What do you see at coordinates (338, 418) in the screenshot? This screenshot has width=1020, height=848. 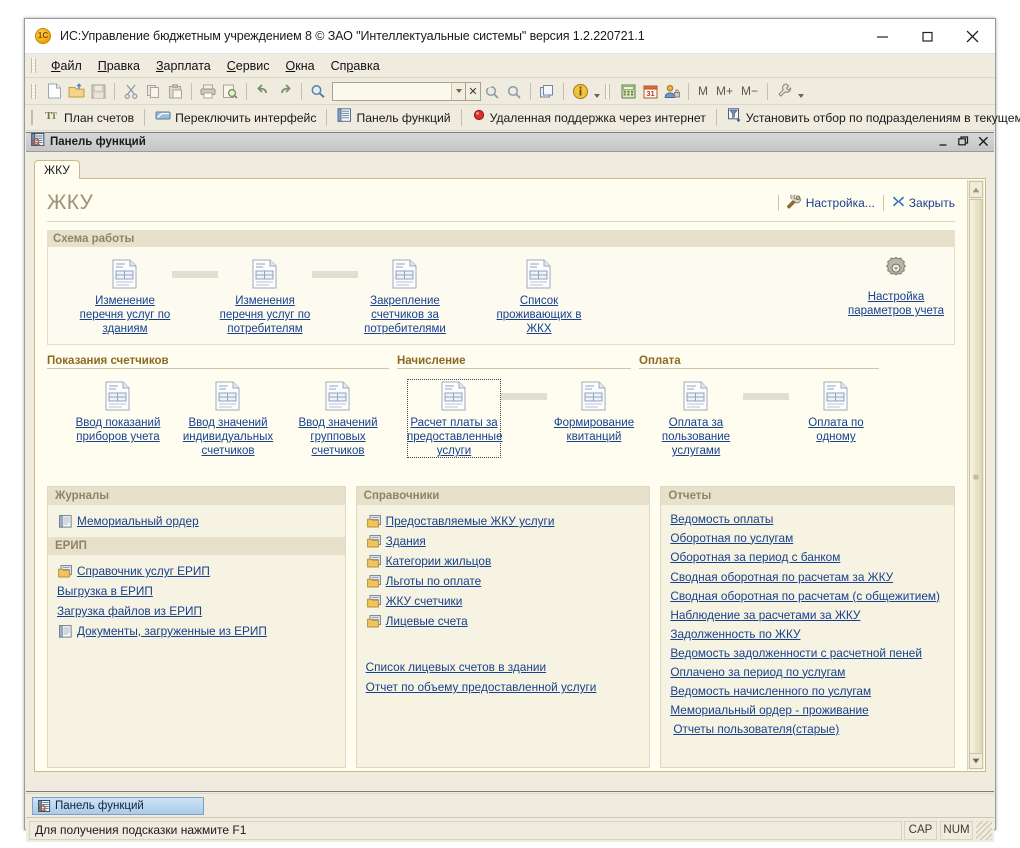 I see `flow-item-enter-group-meter-values: Ввод значений групповых счетчиков` at bounding box center [338, 418].